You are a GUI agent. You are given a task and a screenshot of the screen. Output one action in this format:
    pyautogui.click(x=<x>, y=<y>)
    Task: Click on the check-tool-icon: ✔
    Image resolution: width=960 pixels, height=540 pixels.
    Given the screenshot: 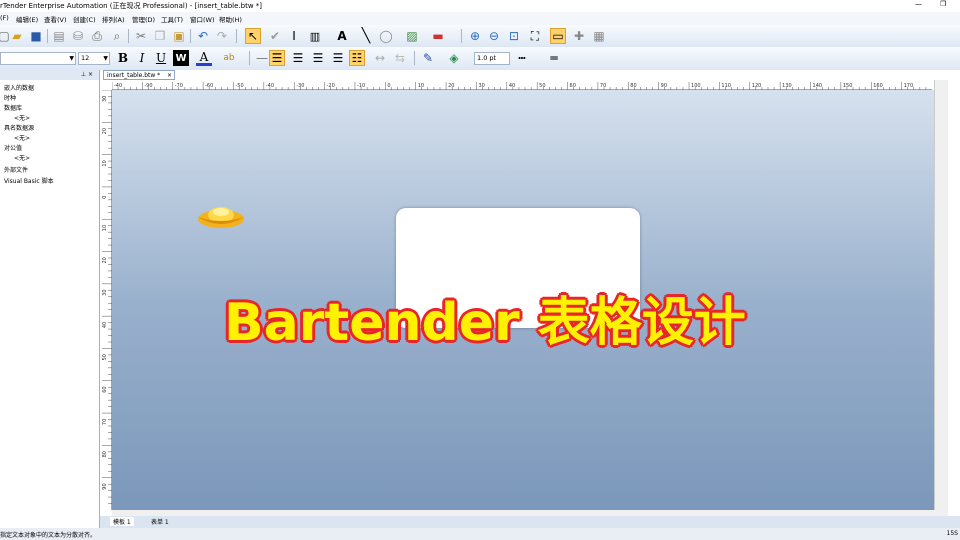 What is the action you would take?
    pyautogui.click(x=275, y=36)
    